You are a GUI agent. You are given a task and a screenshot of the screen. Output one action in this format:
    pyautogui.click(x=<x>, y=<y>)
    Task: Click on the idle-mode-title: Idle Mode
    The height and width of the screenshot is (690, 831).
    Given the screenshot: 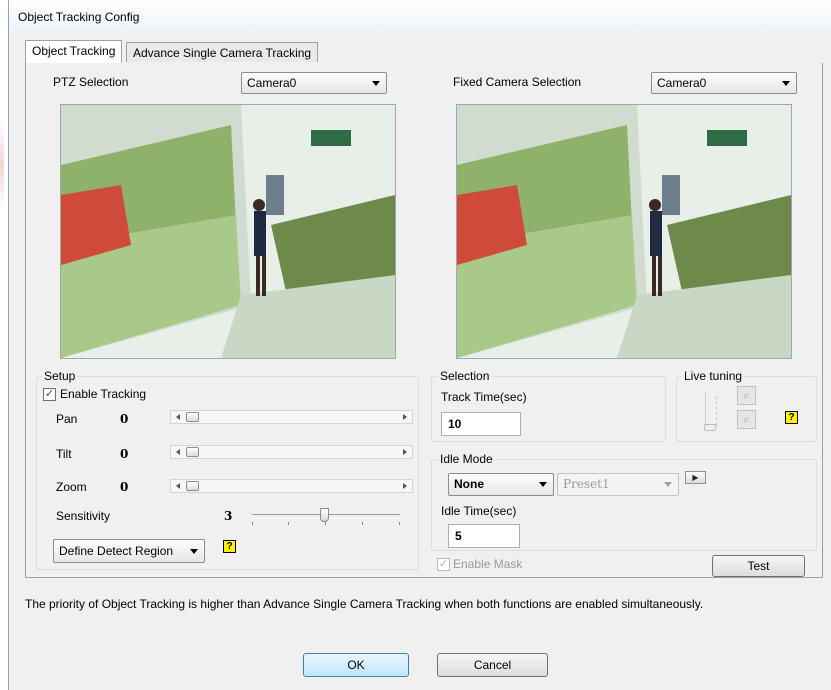 What is the action you would take?
    pyautogui.click(x=466, y=459)
    